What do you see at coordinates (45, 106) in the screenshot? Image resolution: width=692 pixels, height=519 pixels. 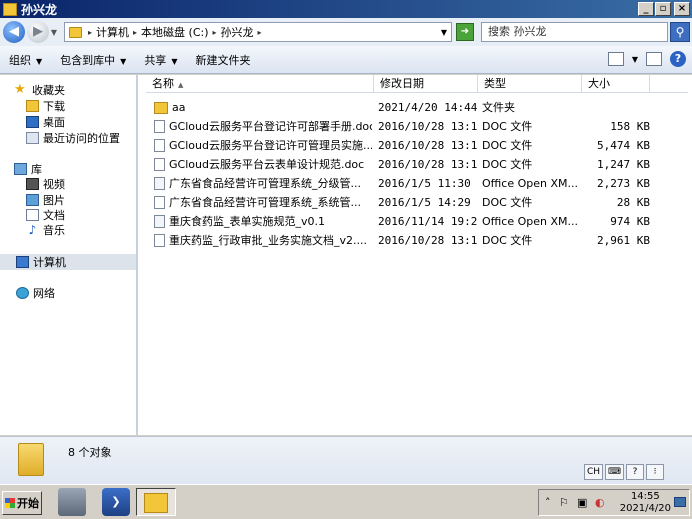 I see `nav-downloads: 下载` at bounding box center [45, 106].